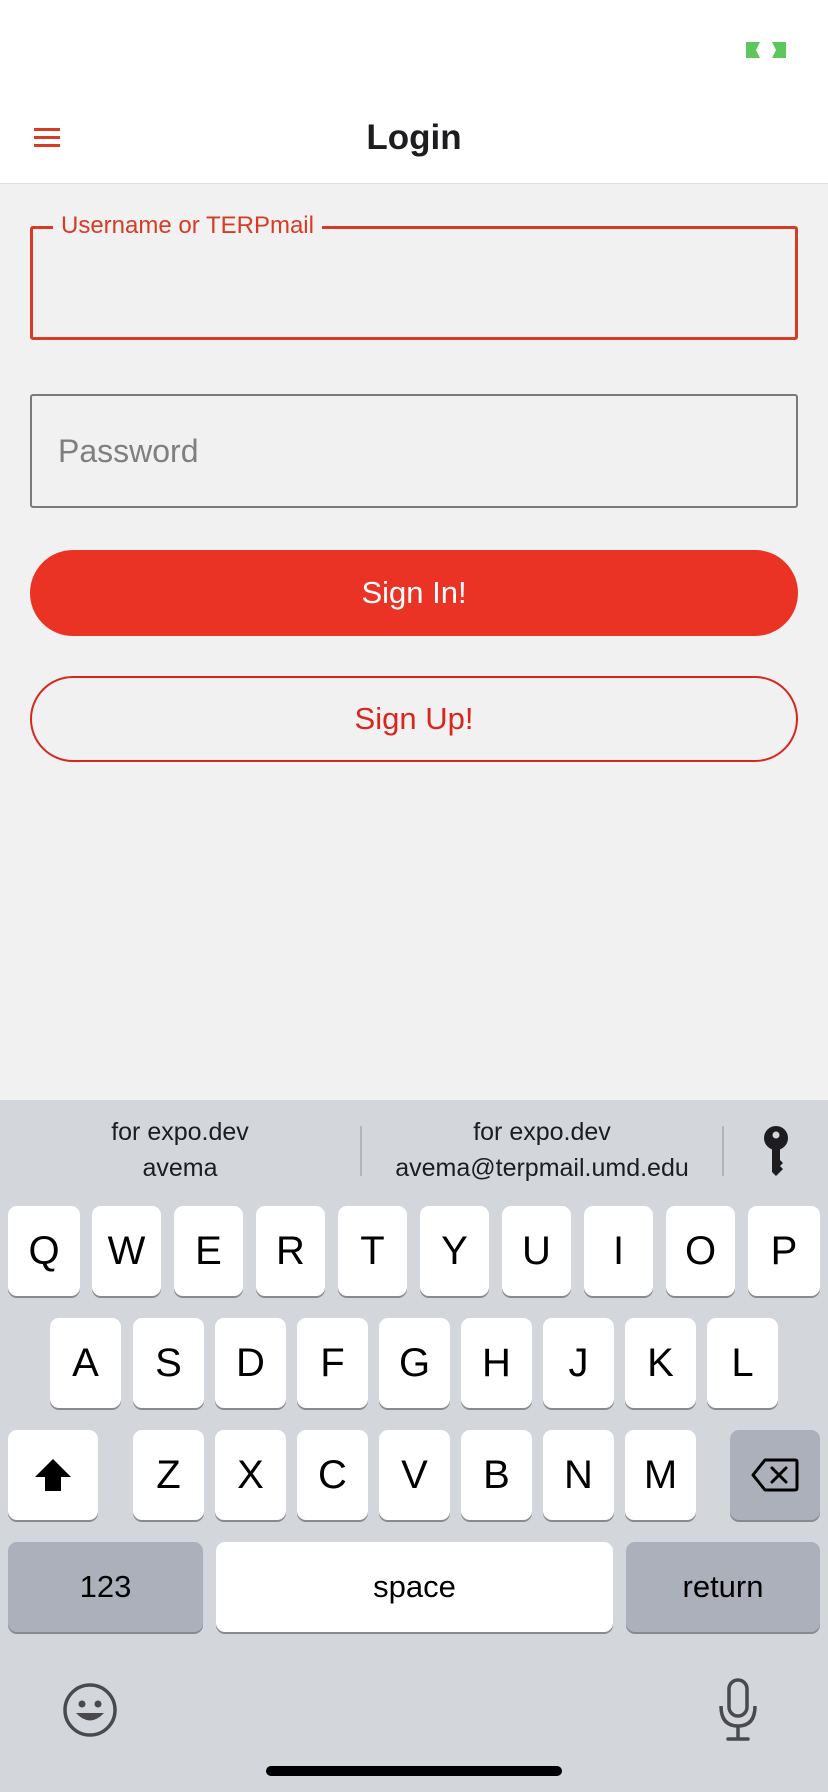 The height and width of the screenshot is (1792, 828). Describe the element at coordinates (414, 593) in the screenshot. I see `sign-in-button: Sign In!` at that location.